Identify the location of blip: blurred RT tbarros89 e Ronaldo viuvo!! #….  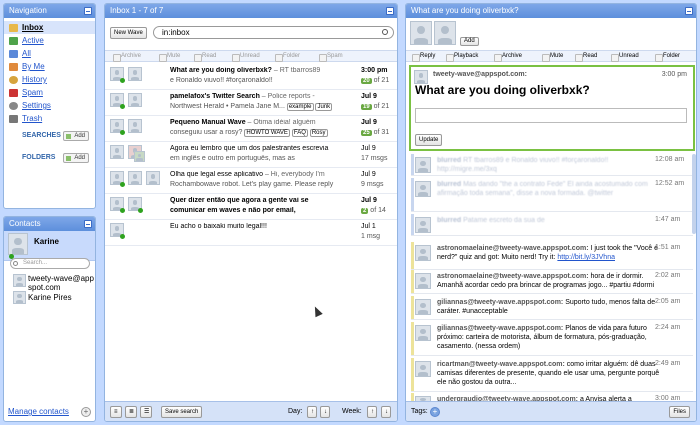
(552, 165).